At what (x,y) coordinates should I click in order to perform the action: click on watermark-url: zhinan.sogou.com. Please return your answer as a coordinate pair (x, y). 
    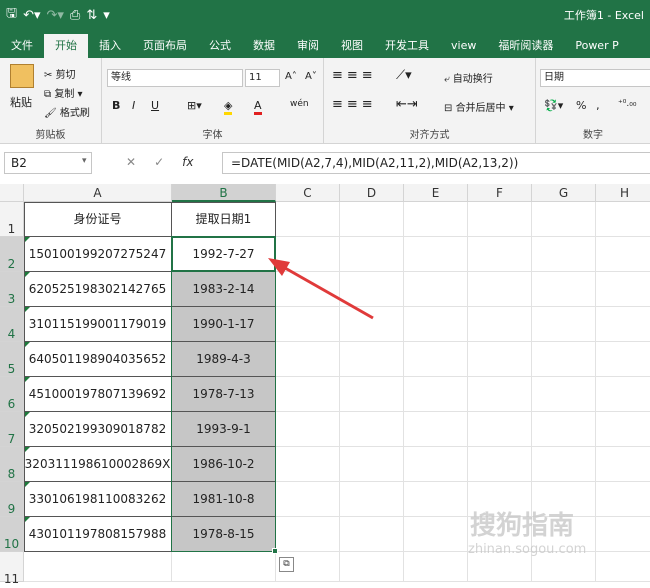
    Looking at the image, I should click on (527, 549).